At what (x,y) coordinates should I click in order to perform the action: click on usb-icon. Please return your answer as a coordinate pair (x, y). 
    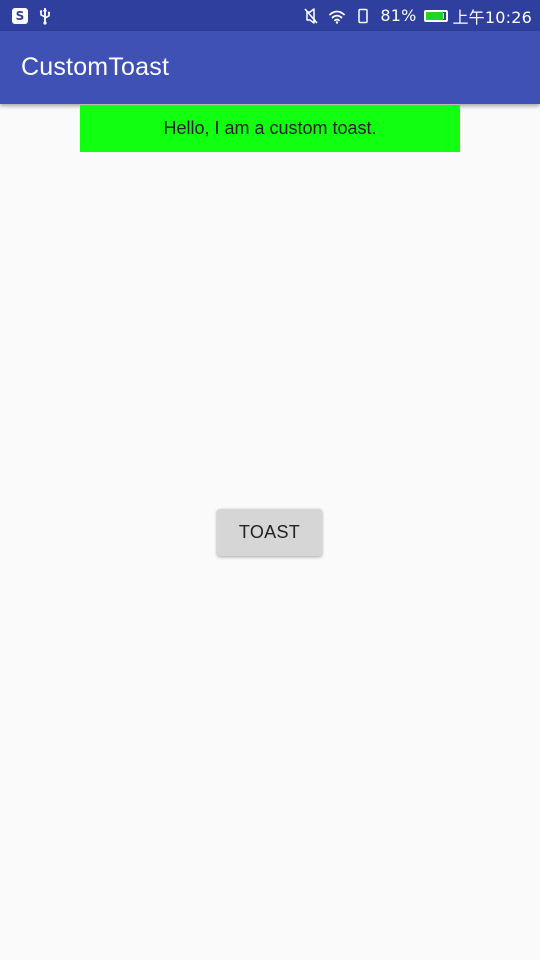
    Looking at the image, I should click on (44, 16).